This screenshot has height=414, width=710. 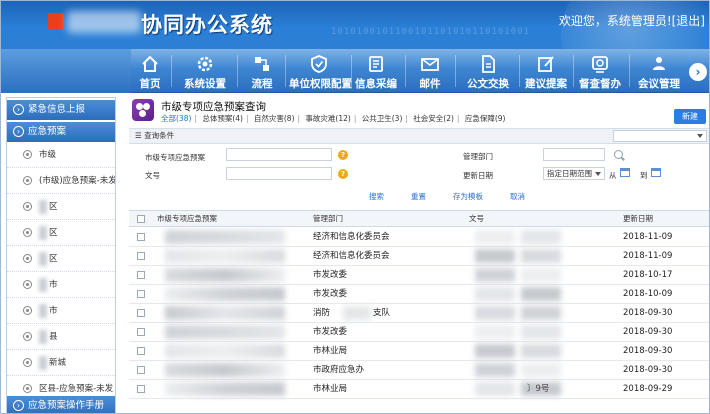 I want to click on table-row: 市林业局 2018-09-30, so click(x=419, y=351).